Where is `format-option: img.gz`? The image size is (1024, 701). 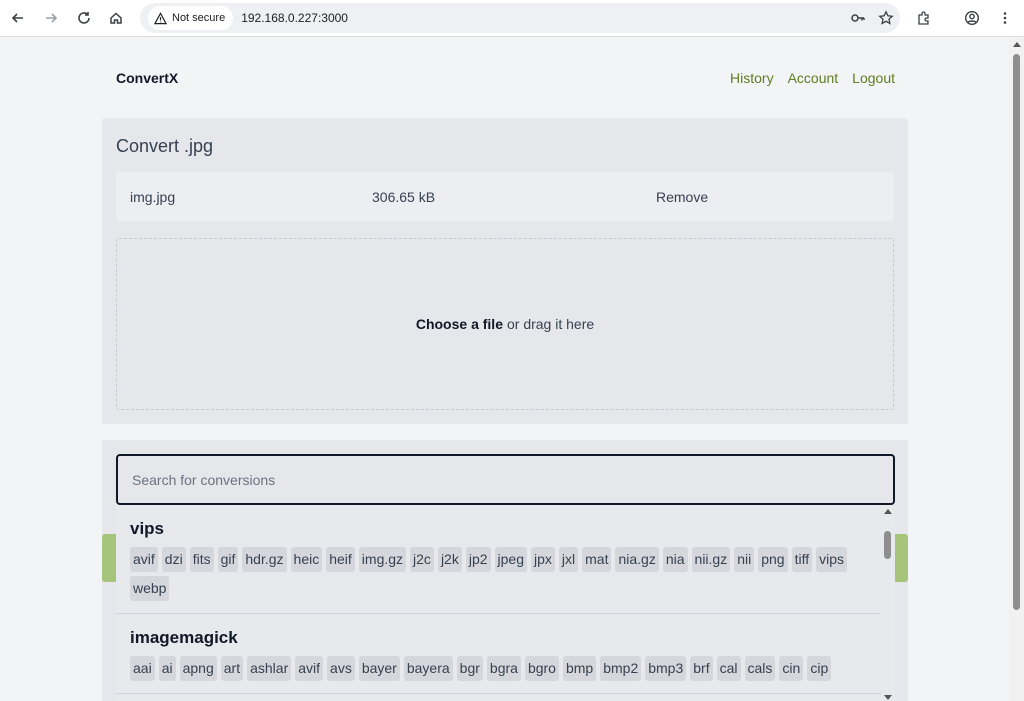 format-option: img.gz is located at coordinates (382, 559).